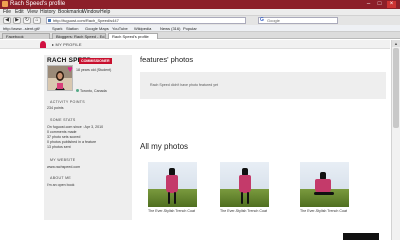 This screenshot has width=400, height=240. I want to click on address-bar: http://fuguost.com/Rach_Speed/s447, so click(146, 20).